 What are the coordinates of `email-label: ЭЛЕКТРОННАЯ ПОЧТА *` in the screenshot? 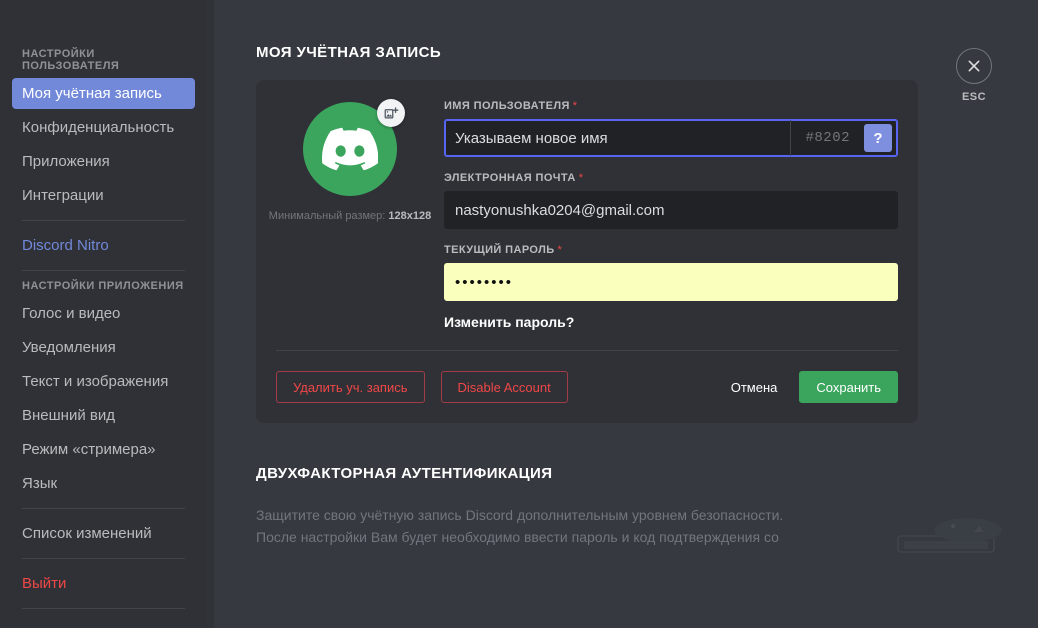 It's located at (671, 178).